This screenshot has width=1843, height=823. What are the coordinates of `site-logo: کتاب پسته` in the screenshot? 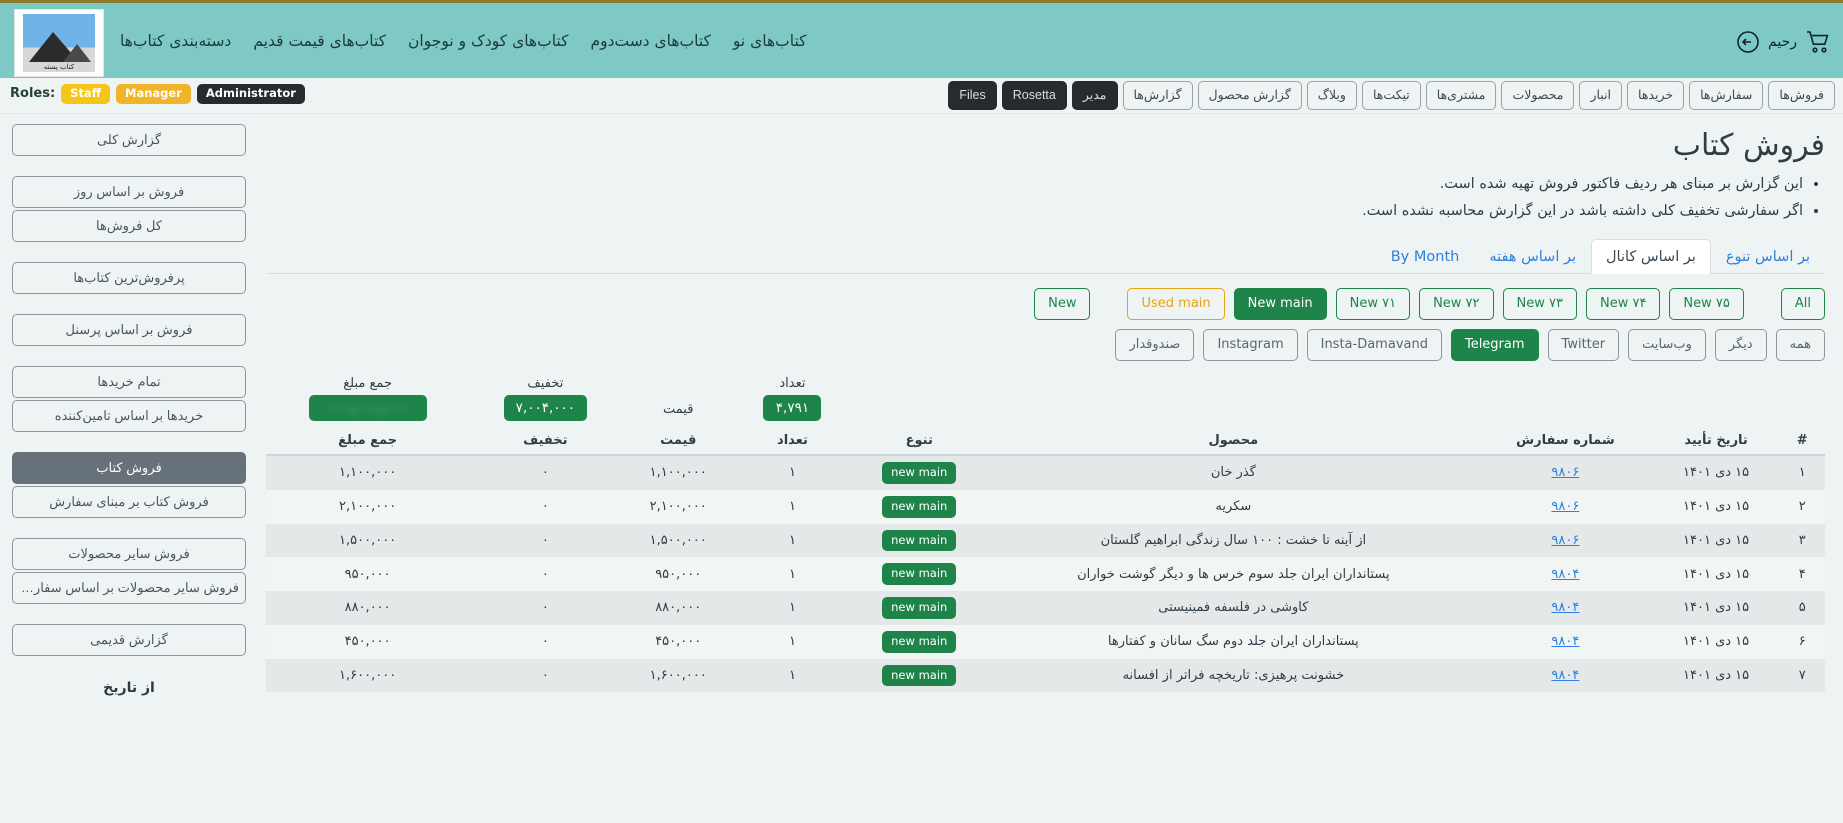 It's located at (59, 43).